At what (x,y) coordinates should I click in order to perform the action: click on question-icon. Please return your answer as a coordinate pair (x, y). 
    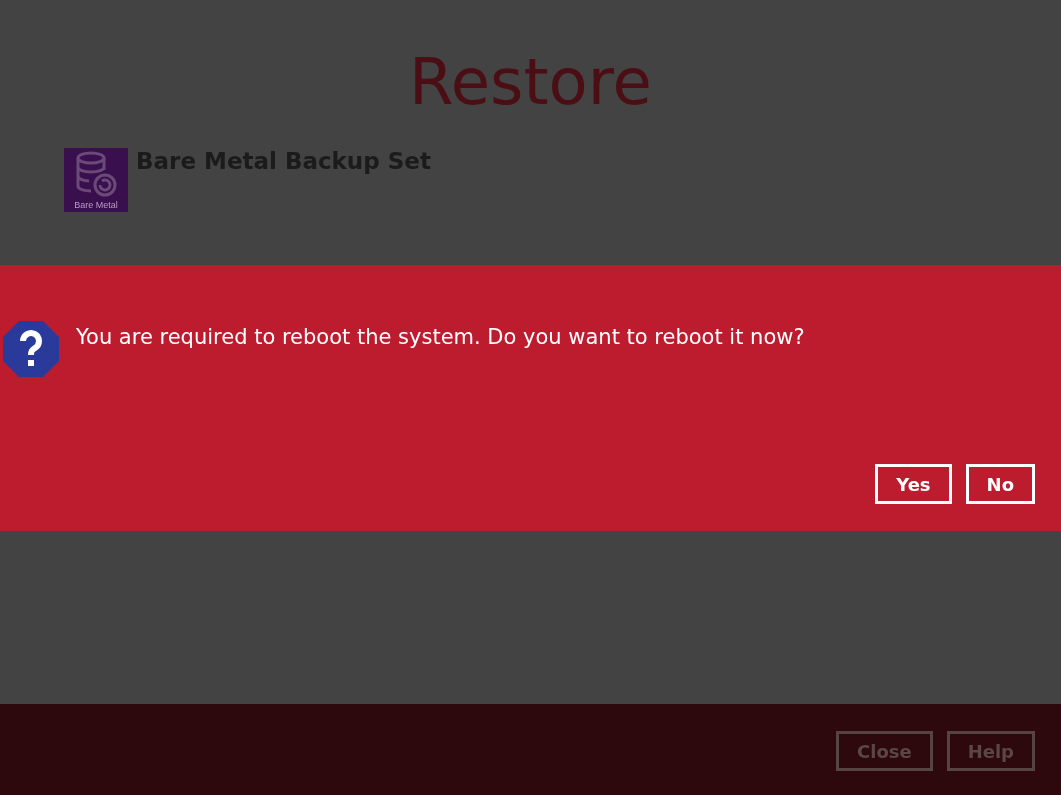
    Looking at the image, I should click on (31, 349).